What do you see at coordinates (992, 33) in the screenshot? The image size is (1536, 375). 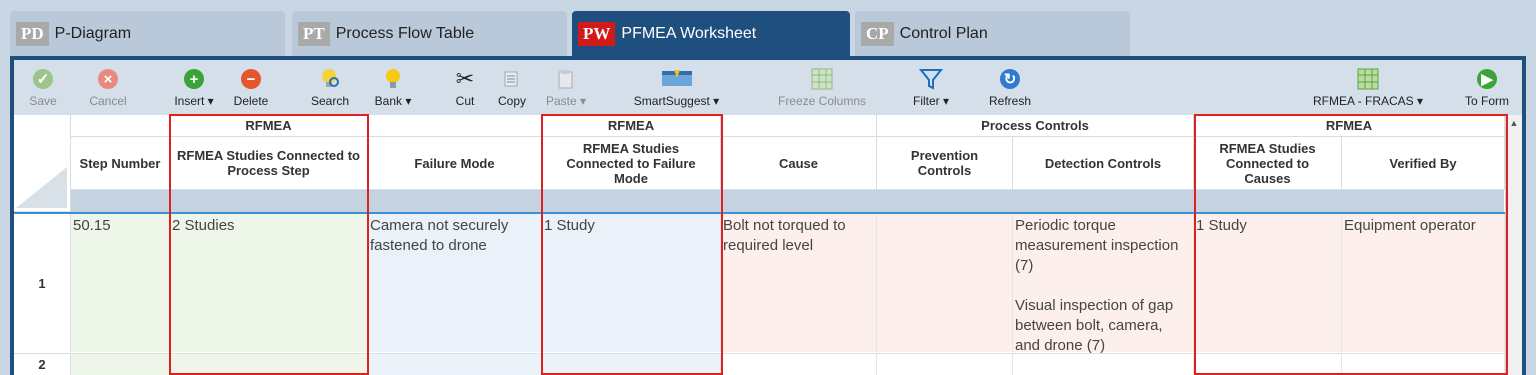 I see `tab-control-plan: CP Control Plan` at bounding box center [992, 33].